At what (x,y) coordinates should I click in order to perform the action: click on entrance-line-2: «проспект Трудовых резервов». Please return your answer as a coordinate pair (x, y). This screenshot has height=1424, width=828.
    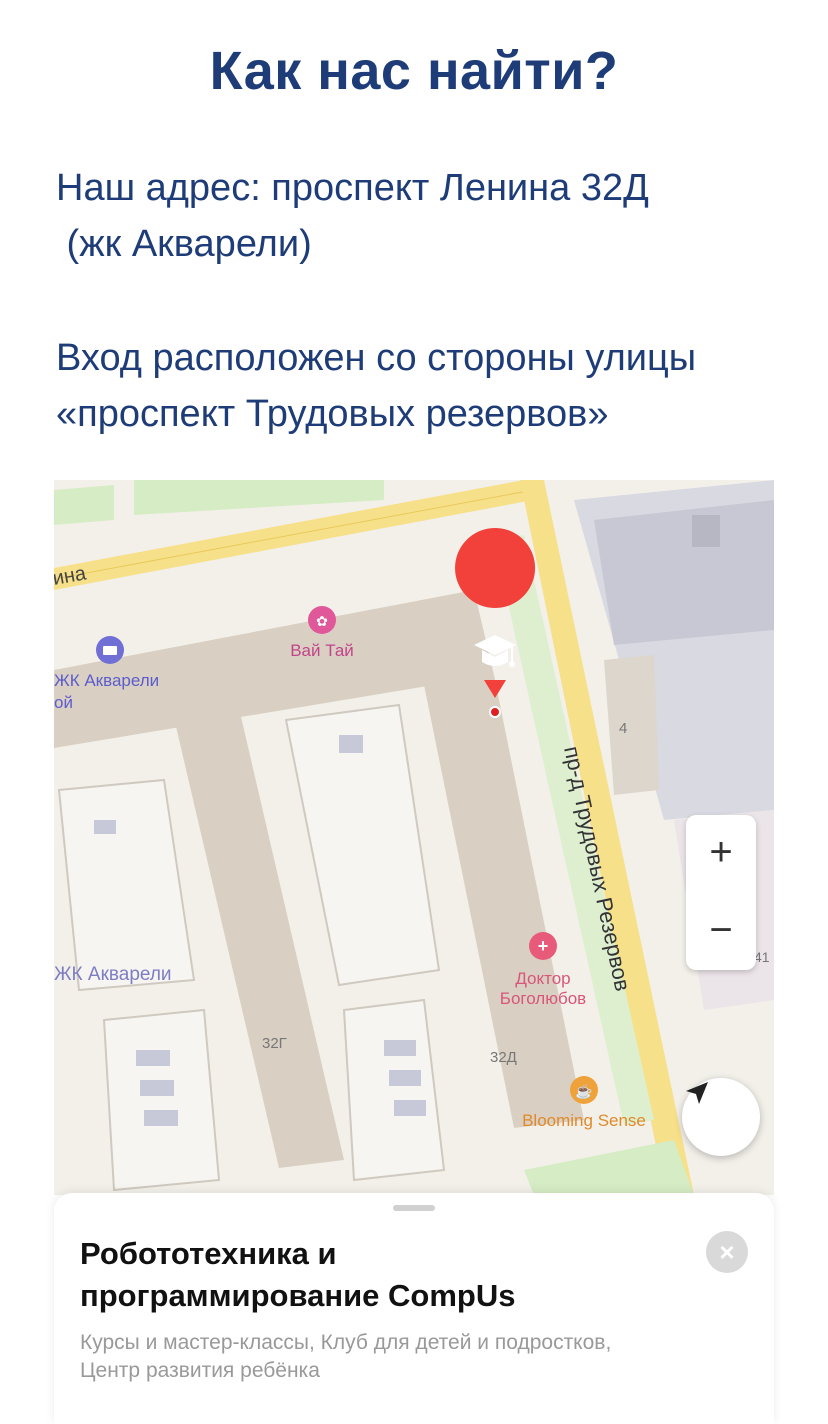
    Looking at the image, I should click on (332, 414).